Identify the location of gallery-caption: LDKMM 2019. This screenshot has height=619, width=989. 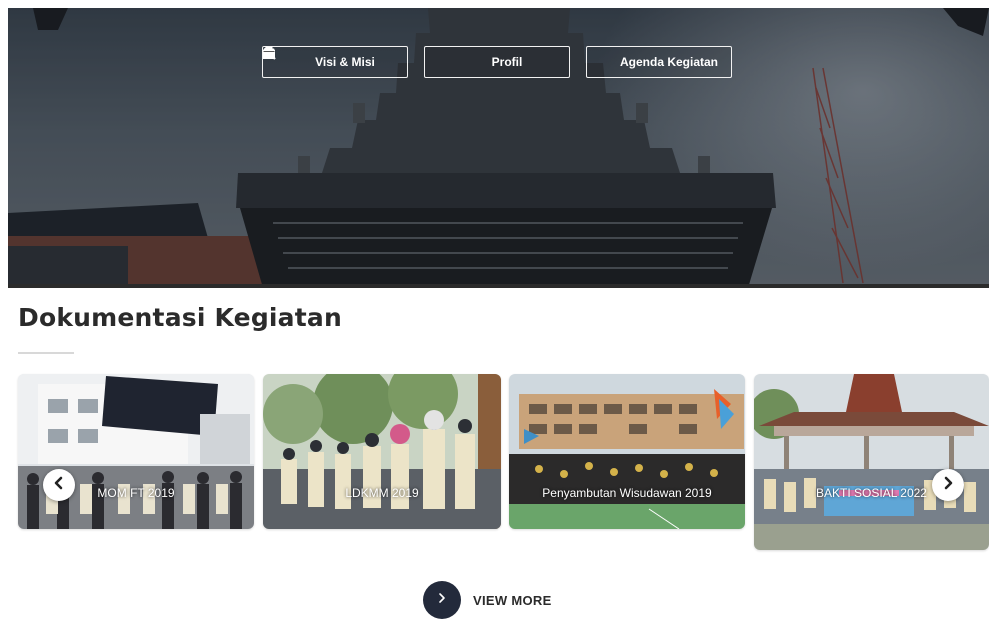
(382, 493).